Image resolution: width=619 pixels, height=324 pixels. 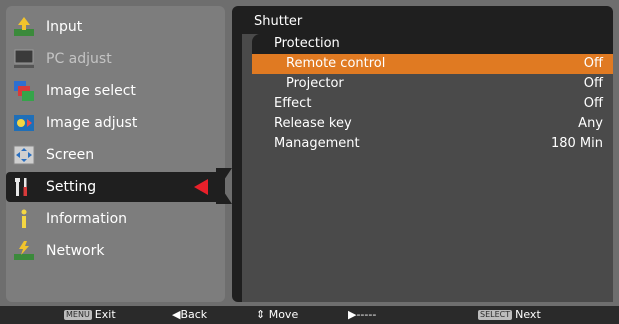 What do you see at coordinates (115, 59) in the screenshot?
I see `menu-item-pc-adjust: PC adjust` at bounding box center [115, 59].